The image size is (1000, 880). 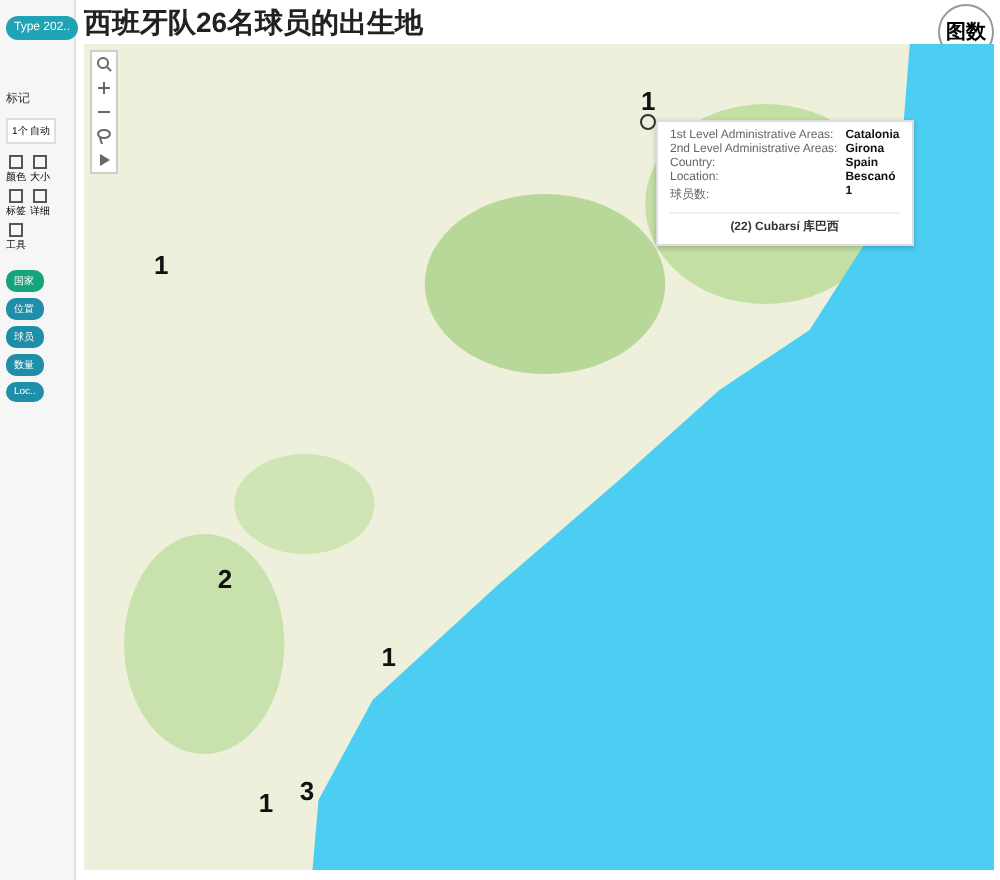 I want to click on marker-label: 2, so click(x=225, y=579).